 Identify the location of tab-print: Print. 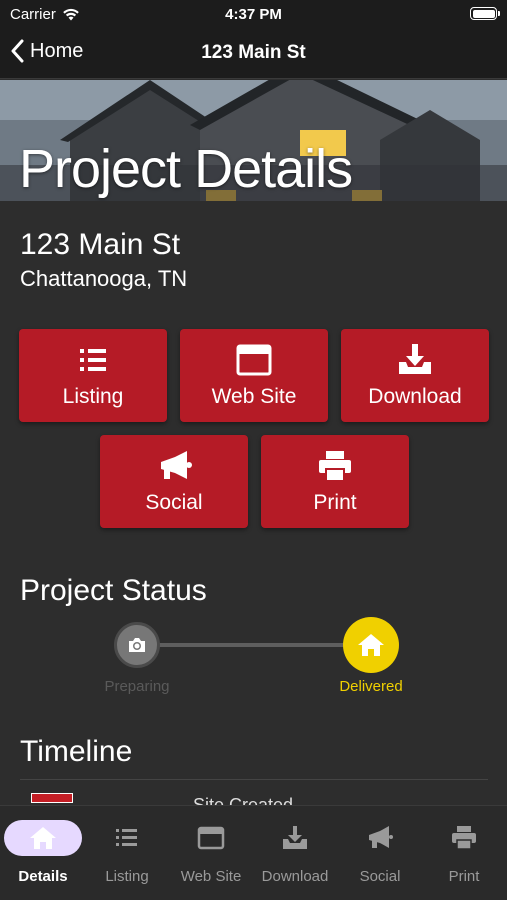
(464, 853).